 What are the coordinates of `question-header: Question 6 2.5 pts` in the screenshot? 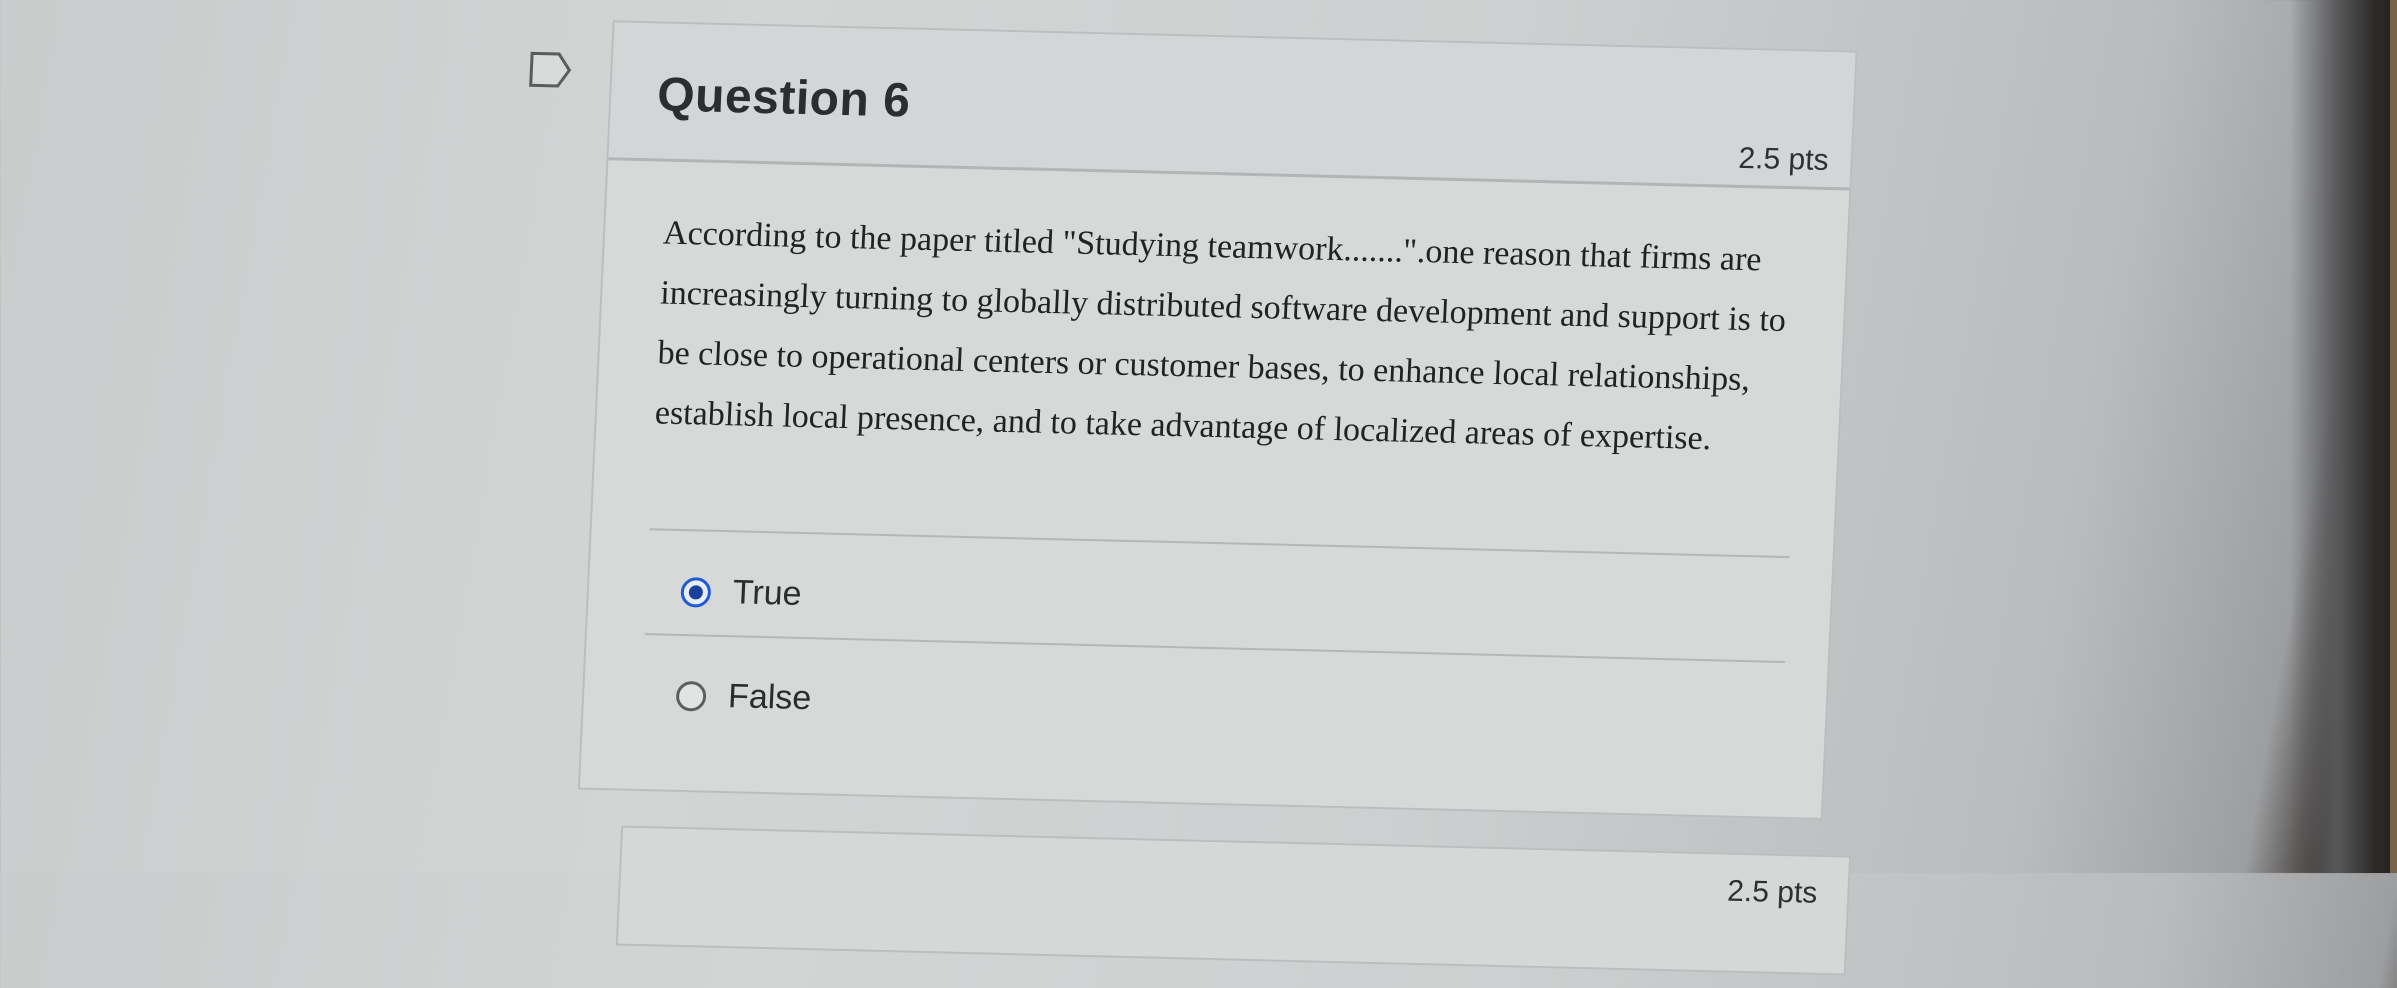 It's located at (1232, 106).